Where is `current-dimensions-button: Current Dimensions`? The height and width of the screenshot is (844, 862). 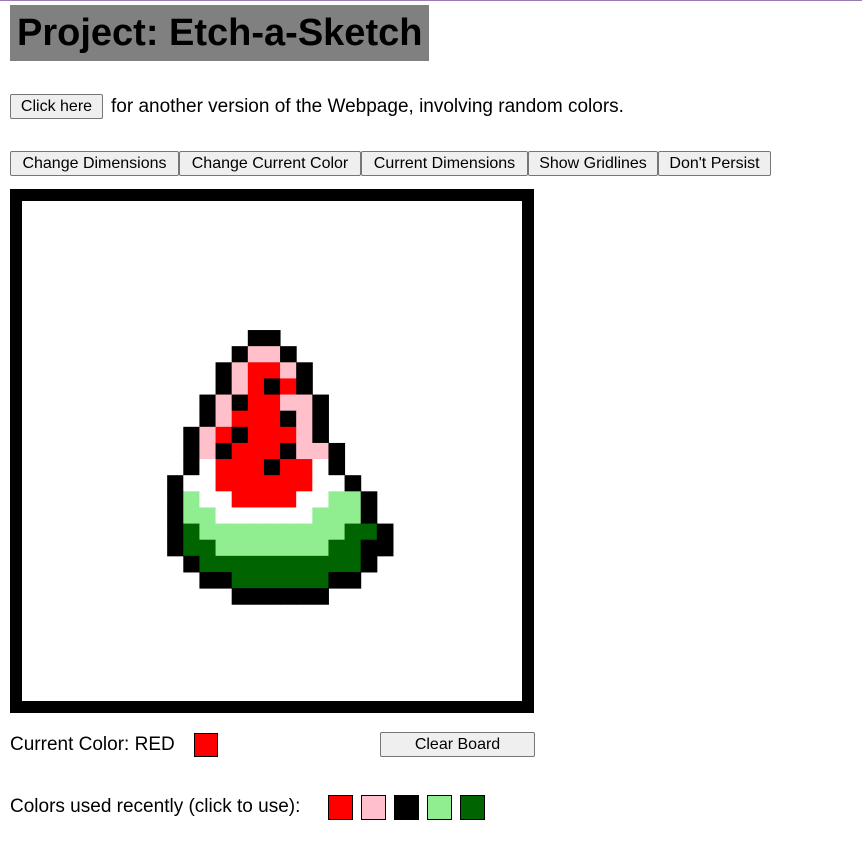 current-dimensions-button: Current Dimensions is located at coordinates (444, 163).